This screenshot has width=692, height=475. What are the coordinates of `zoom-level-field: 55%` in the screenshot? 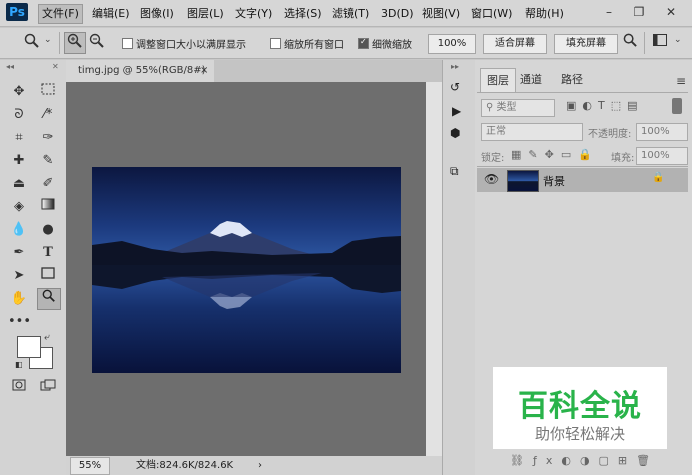 It's located at (90, 466).